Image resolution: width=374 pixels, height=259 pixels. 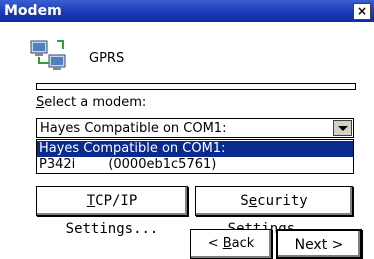 What do you see at coordinates (91, 201) in the screenshot?
I see `tcpip-accel: T` at bounding box center [91, 201].